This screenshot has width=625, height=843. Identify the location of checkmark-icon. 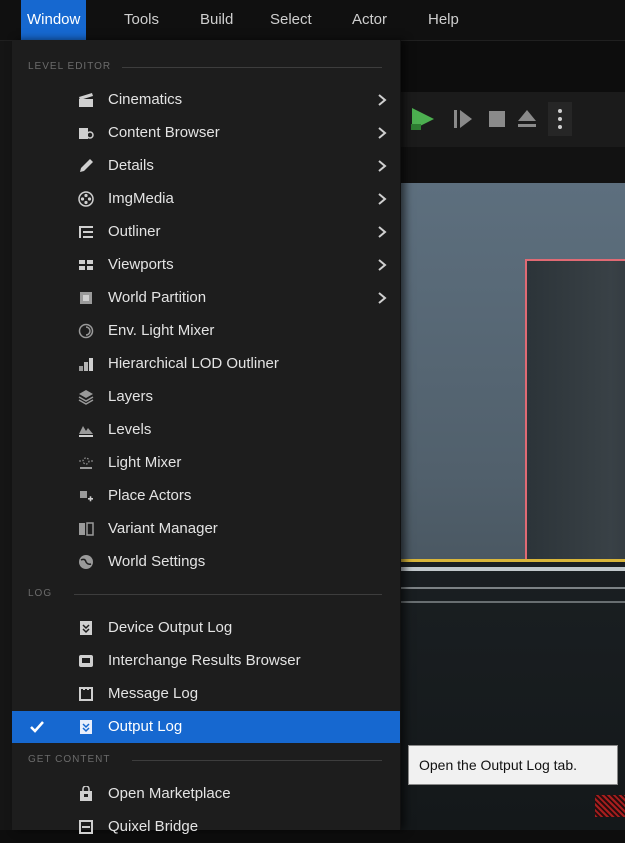
(37, 727).